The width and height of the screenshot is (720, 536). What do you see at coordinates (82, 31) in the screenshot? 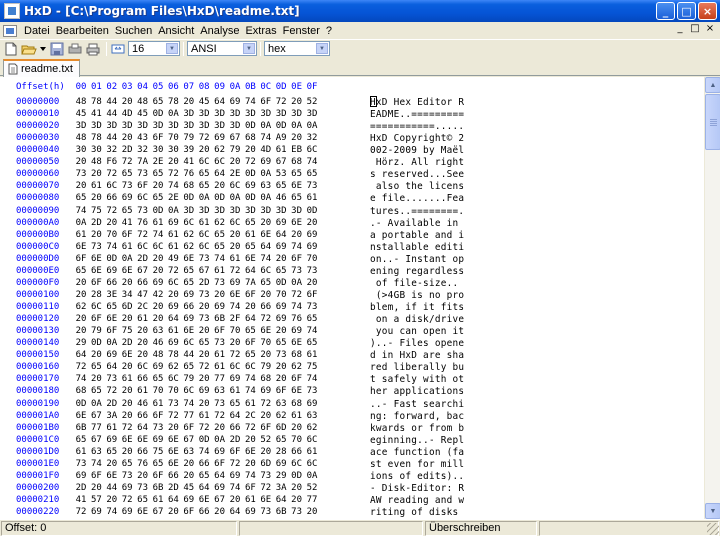
I see `menu-bearbeiten: Bearbeiten` at bounding box center [82, 31].